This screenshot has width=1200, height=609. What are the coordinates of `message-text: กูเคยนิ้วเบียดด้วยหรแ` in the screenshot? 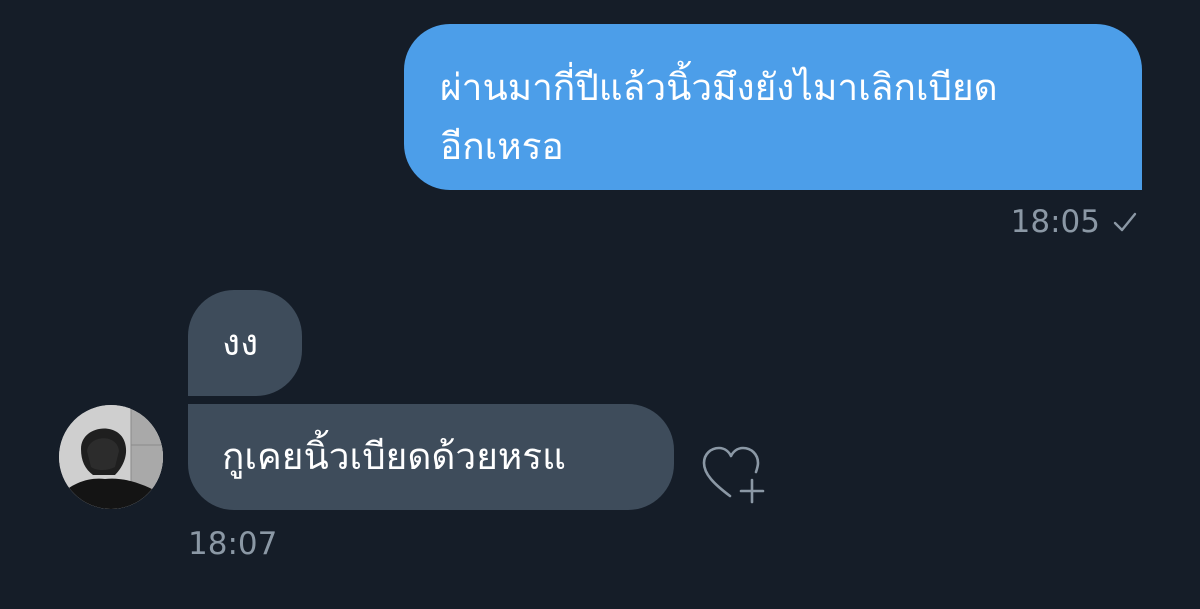 It's located at (394, 456).